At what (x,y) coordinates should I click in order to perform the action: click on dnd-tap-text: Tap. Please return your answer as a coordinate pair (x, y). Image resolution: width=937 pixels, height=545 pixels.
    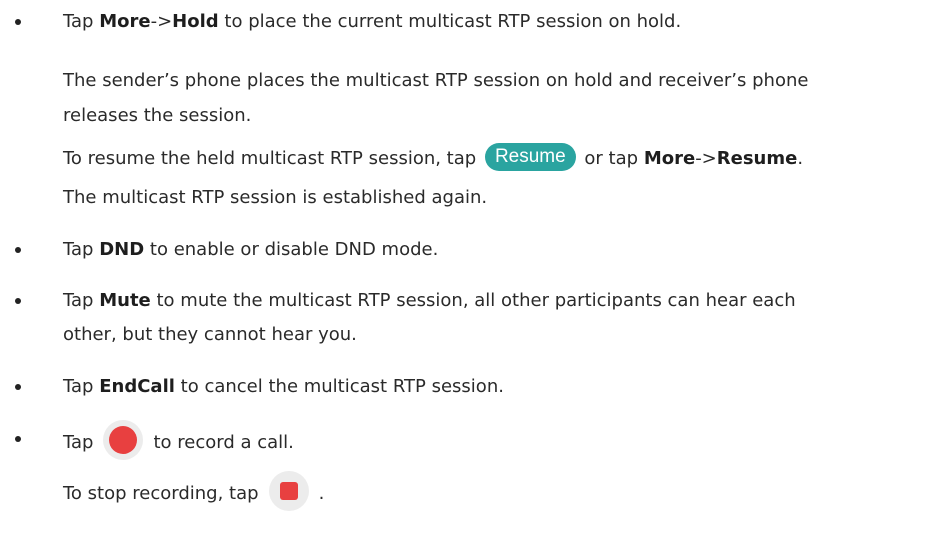
    Looking at the image, I should click on (78, 249).